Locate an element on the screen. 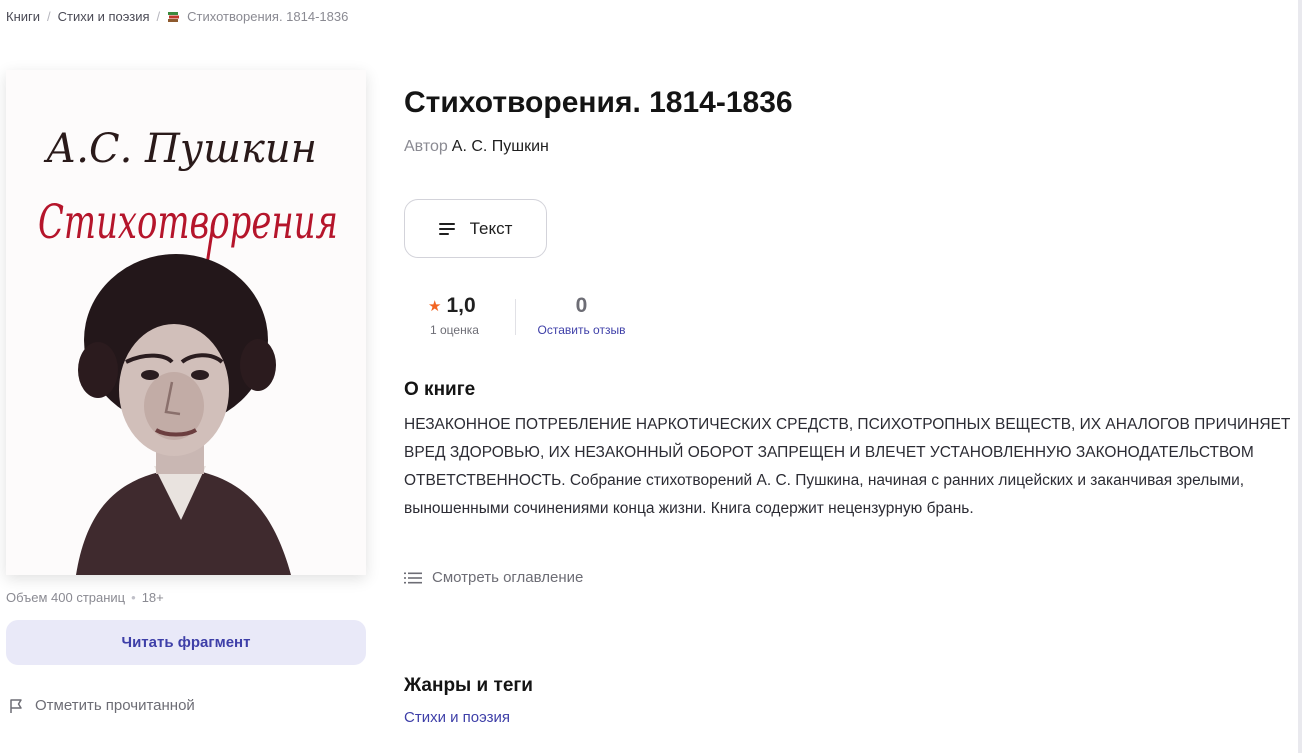 Image resolution: width=1302 pixels, height=753 pixels. breadcrumb-current-label: Стихотворения. 1814-1836 is located at coordinates (268, 16).